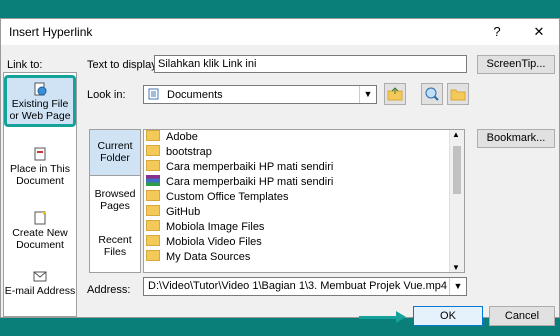 Image resolution: width=560 pixels, height=336 pixels. I want to click on browse-web-button, so click(432, 94).